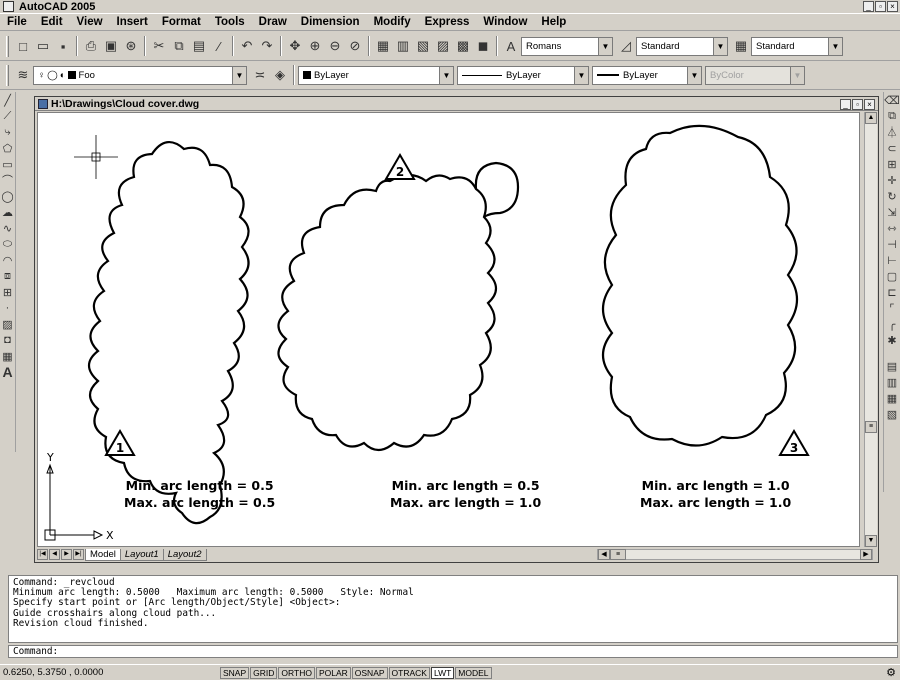 The height and width of the screenshot is (680, 900). What do you see at coordinates (870, 329) in the screenshot?
I see `vertical-scrollbar: ▲ ≡ ▼` at bounding box center [870, 329].